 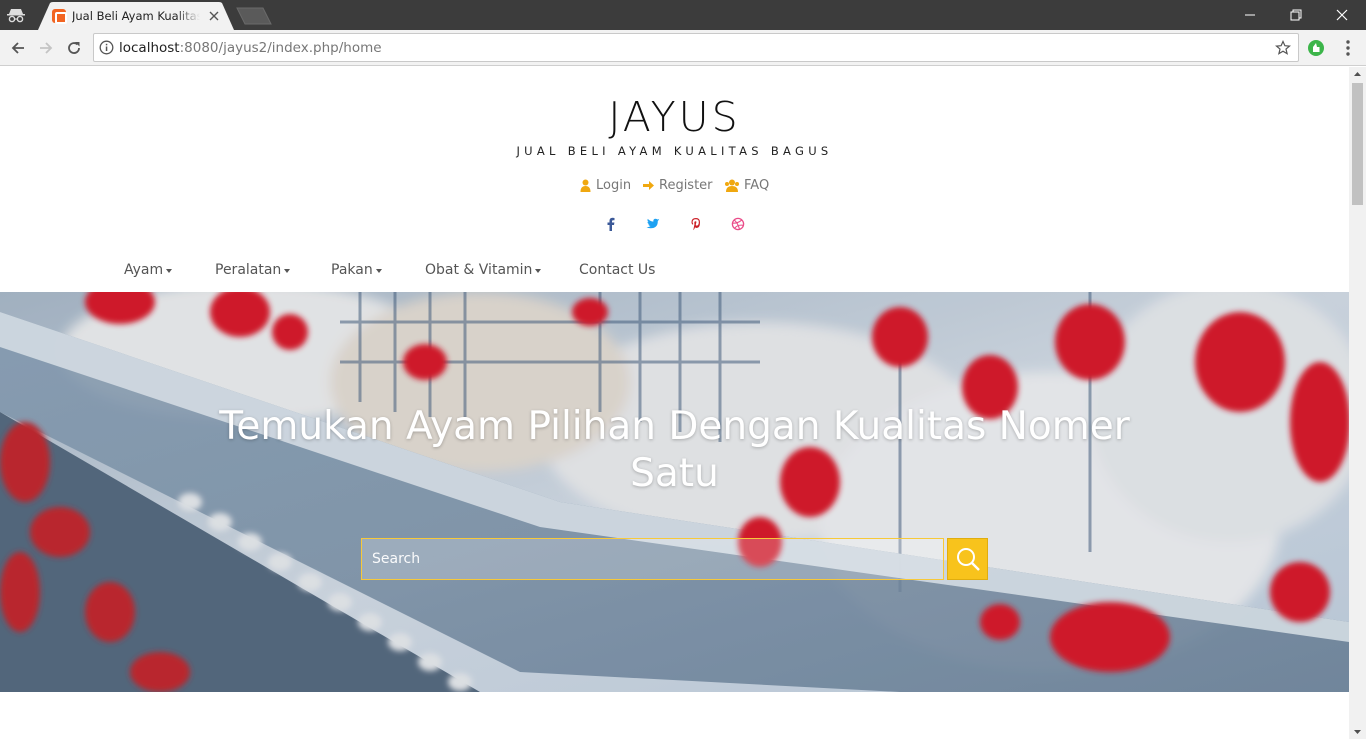 I want to click on tab-title: Jual Beli Ayam Kualitas Bagus, so click(x=136, y=16).